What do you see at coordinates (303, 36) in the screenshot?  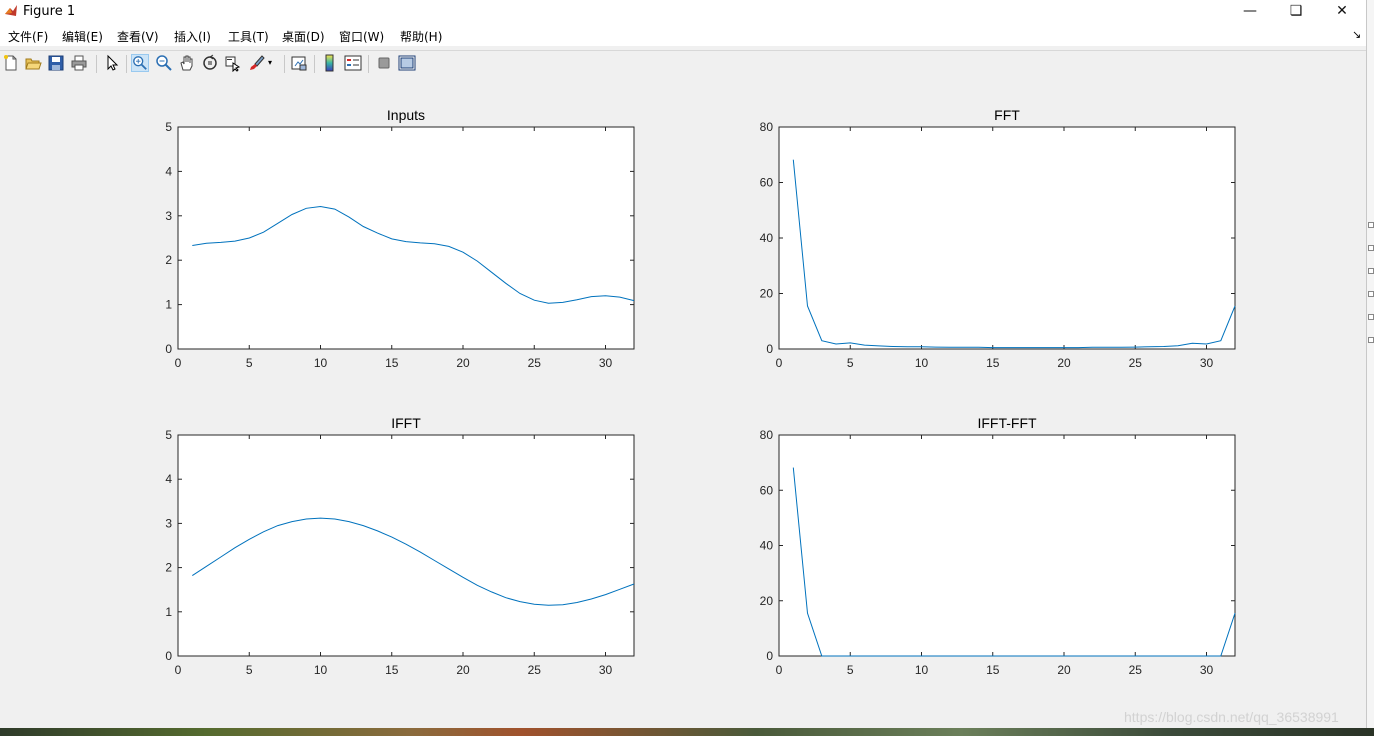 I see `menu-desktop: 桌面(D)` at bounding box center [303, 36].